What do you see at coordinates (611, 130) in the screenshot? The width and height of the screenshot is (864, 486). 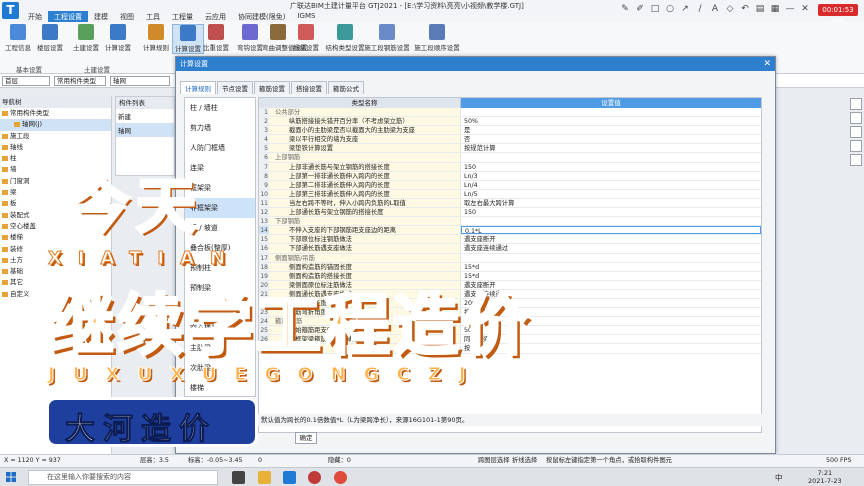 I see `setting-value: 是` at bounding box center [611, 130].